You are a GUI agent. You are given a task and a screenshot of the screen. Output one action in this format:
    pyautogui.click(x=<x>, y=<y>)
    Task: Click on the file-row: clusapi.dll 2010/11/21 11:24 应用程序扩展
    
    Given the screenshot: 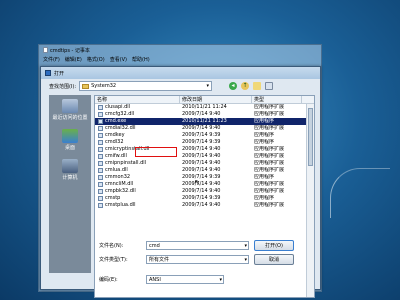 What is the action you would take?
    pyautogui.click(x=204, y=107)
    